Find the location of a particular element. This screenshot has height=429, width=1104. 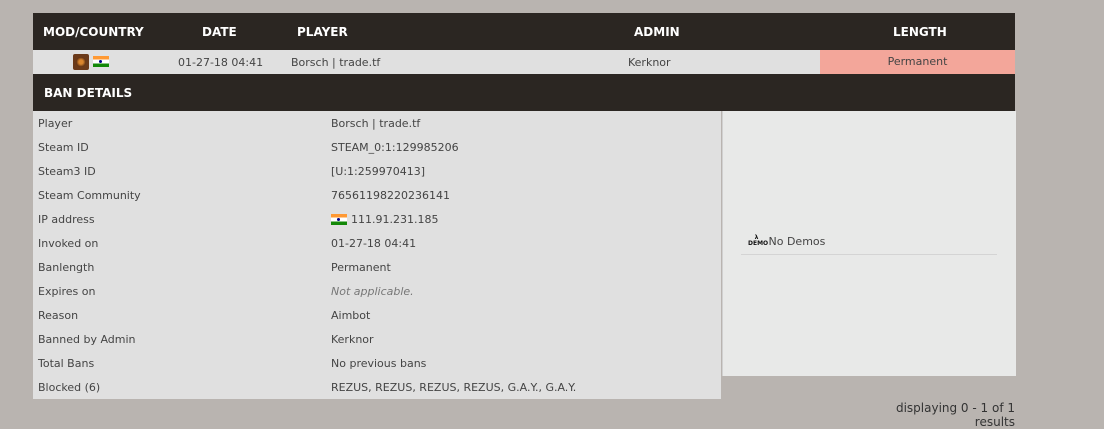

no-demos-label: No Demos is located at coordinates (797, 241).